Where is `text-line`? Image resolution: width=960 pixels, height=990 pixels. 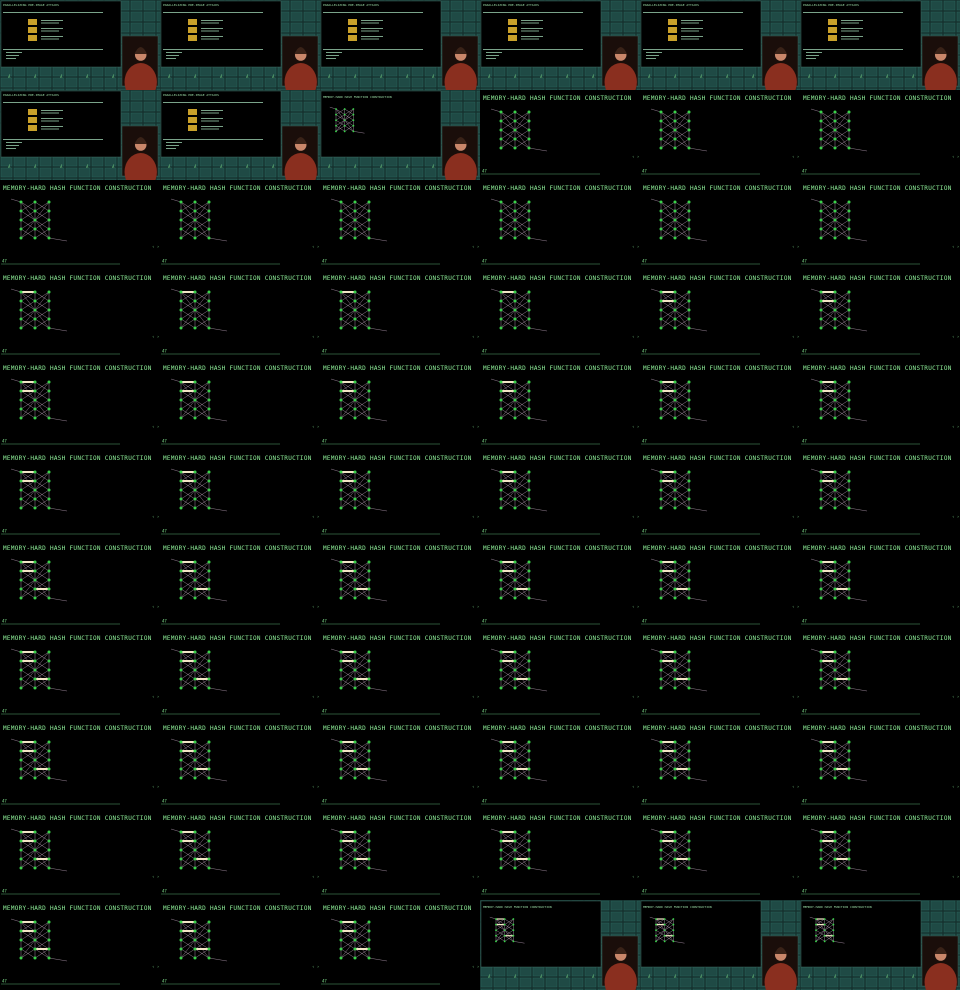 text-line is located at coordinates (213, 139).